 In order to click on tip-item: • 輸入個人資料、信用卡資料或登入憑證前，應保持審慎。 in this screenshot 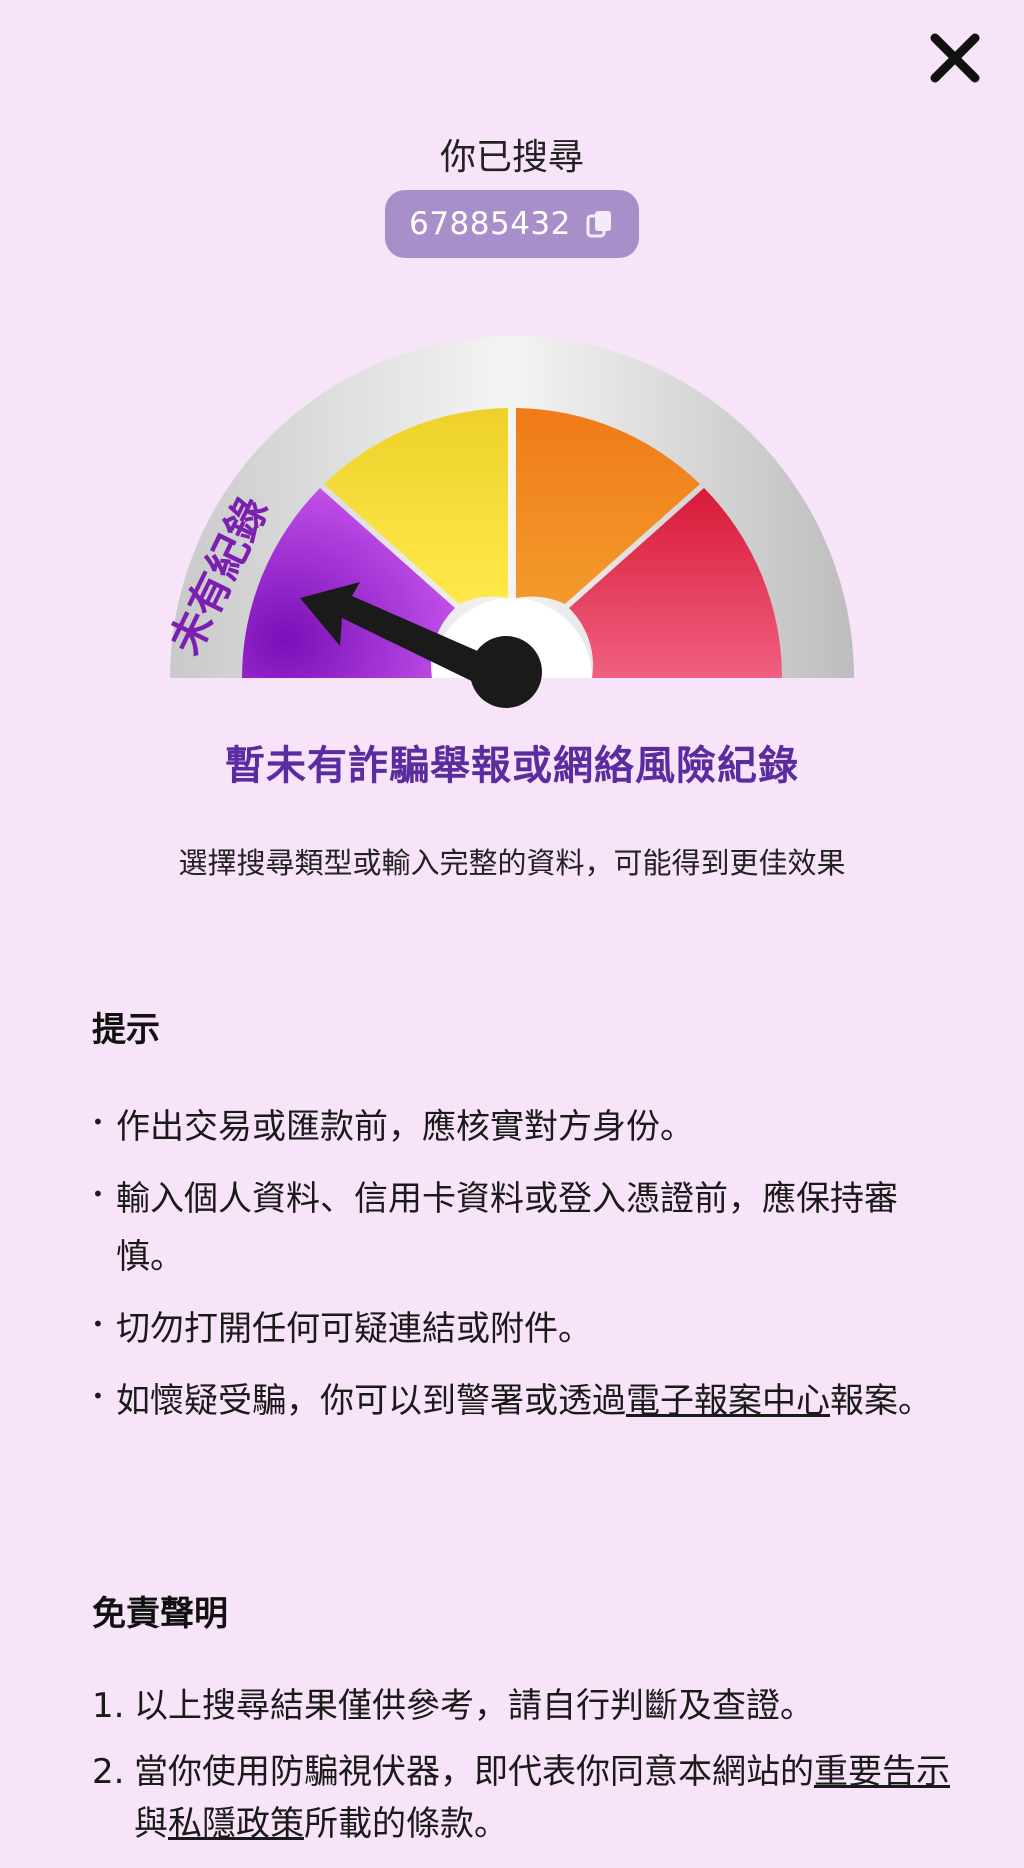, I will do `click(495, 1228)`.